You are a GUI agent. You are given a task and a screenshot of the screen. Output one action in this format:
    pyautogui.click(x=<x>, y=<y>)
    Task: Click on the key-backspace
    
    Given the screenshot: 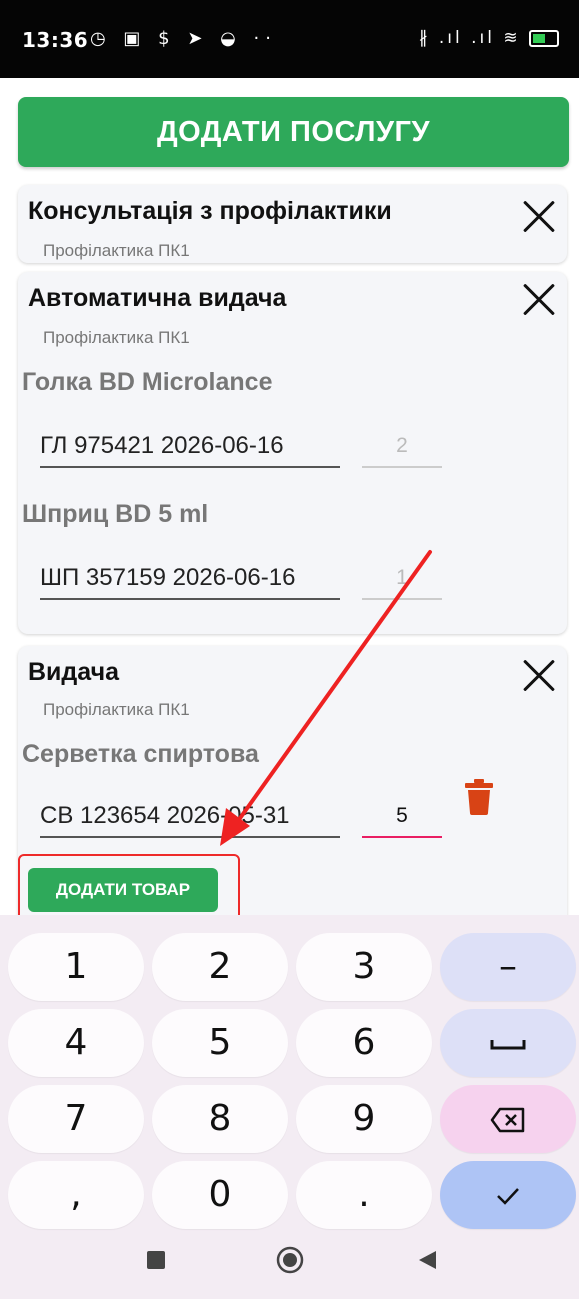 What is the action you would take?
    pyautogui.click(x=508, y=1119)
    